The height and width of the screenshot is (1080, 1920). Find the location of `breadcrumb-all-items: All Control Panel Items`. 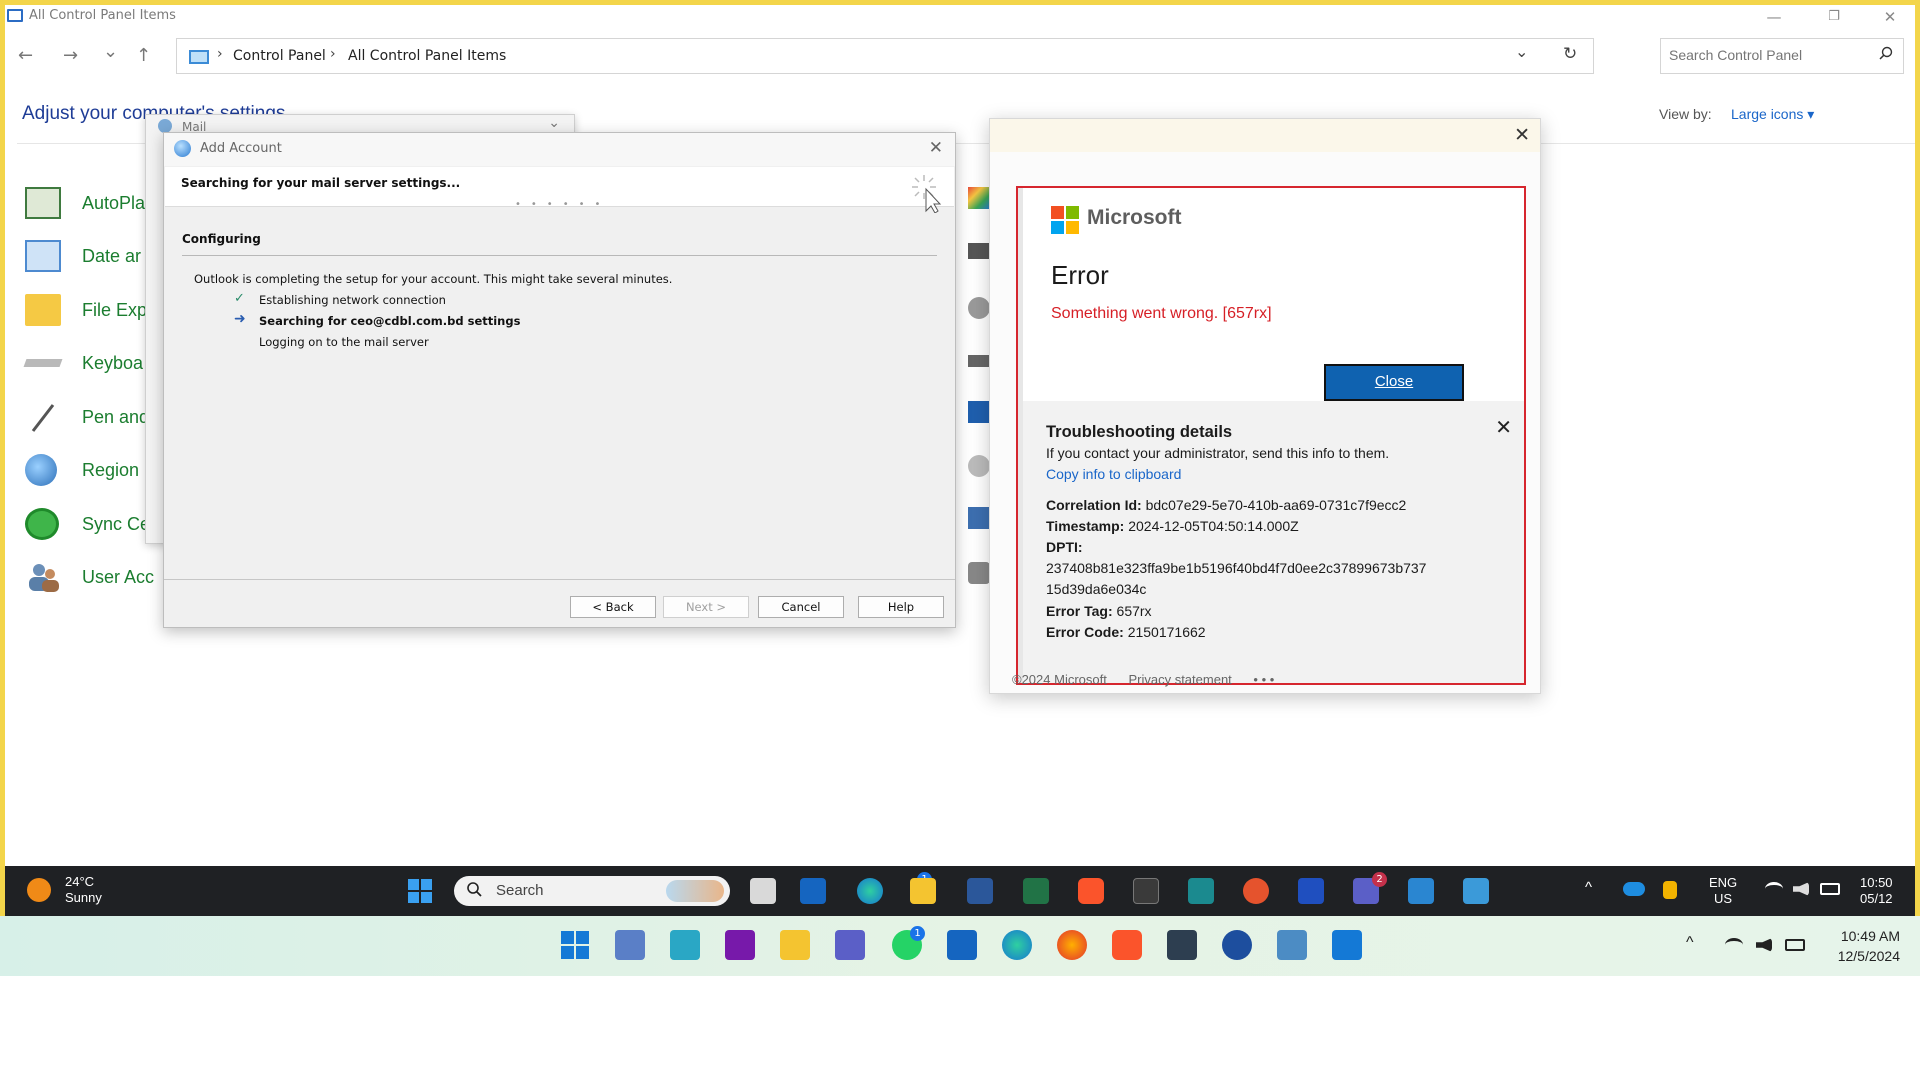

breadcrumb-all-items: All Control Panel Items is located at coordinates (427, 56).